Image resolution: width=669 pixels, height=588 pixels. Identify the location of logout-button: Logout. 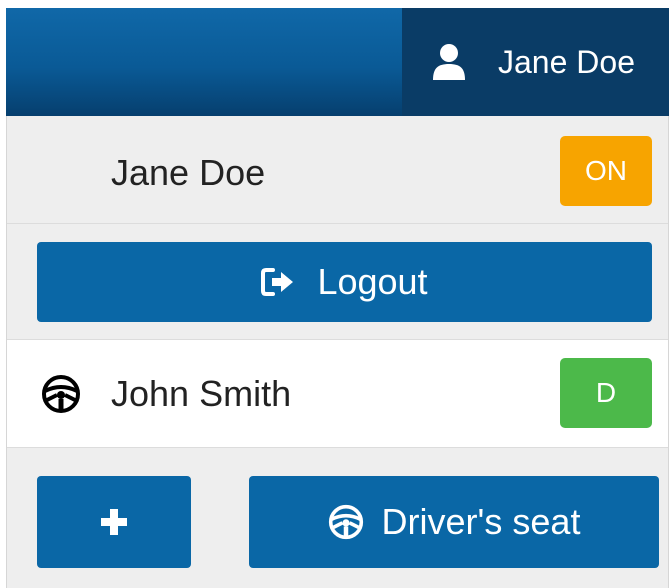
(344, 282).